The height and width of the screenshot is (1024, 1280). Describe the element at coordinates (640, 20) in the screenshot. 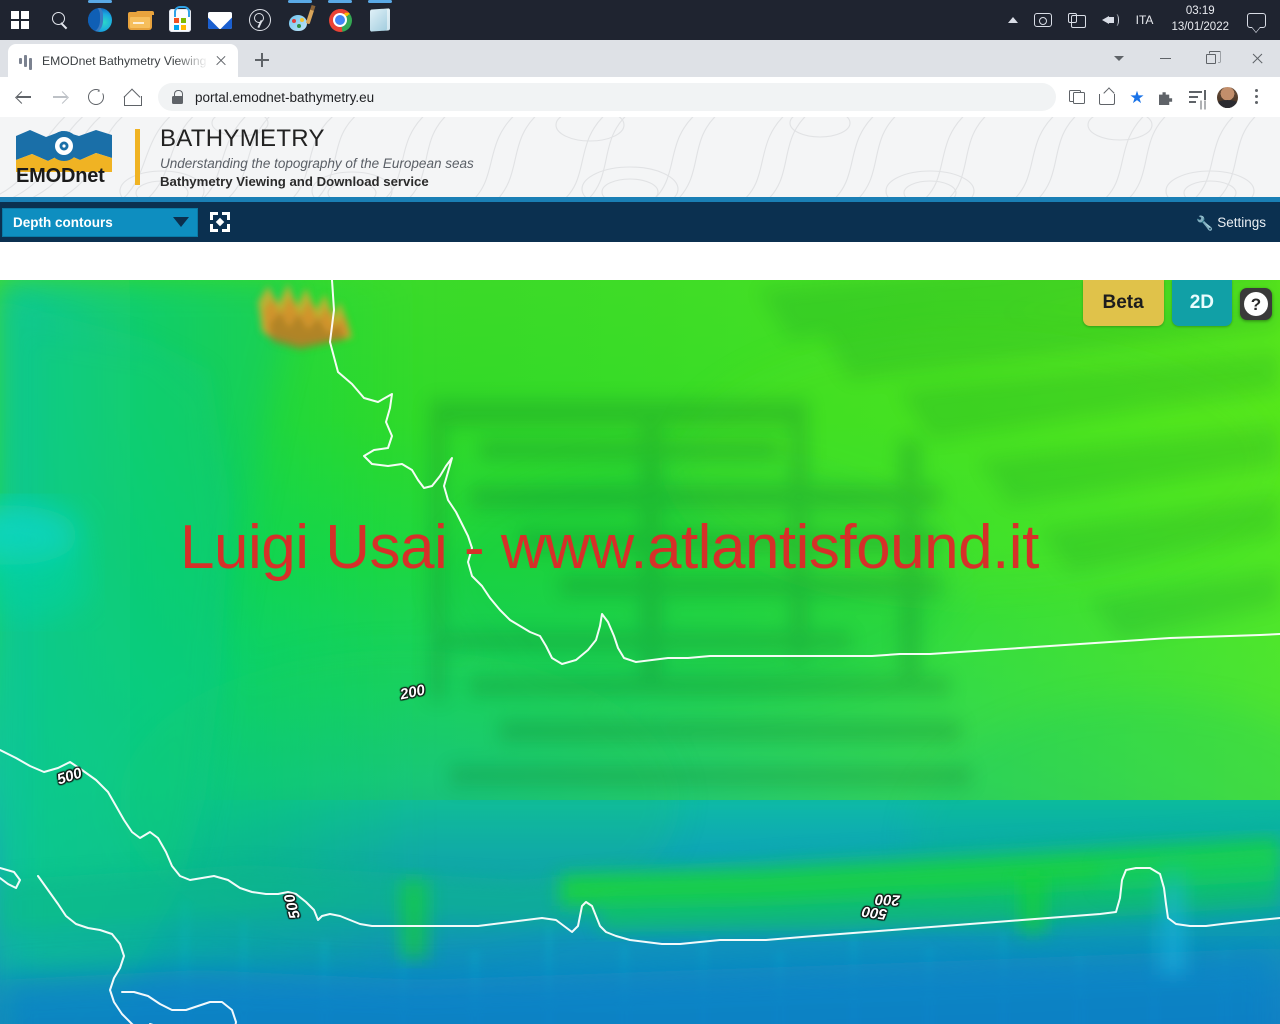

I see `windows-taskbar: ITA 03:19 13/01/2022` at that location.